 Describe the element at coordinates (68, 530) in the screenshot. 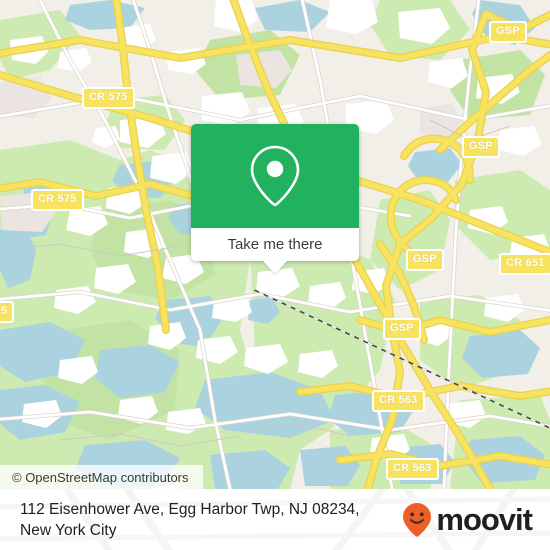

I see `address-line-2: New York City` at that location.